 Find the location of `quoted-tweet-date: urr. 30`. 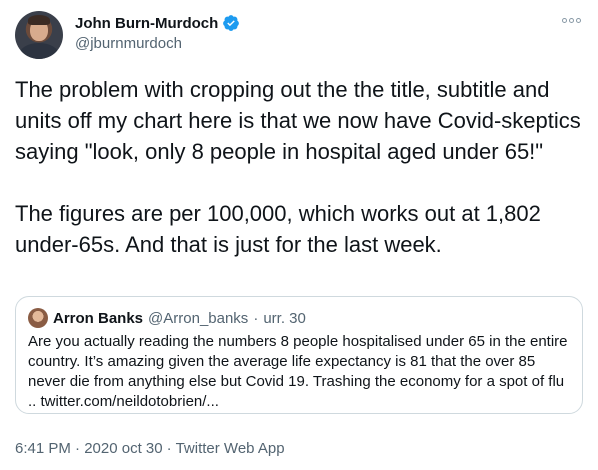

quoted-tweet-date: urr. 30 is located at coordinates (284, 318).